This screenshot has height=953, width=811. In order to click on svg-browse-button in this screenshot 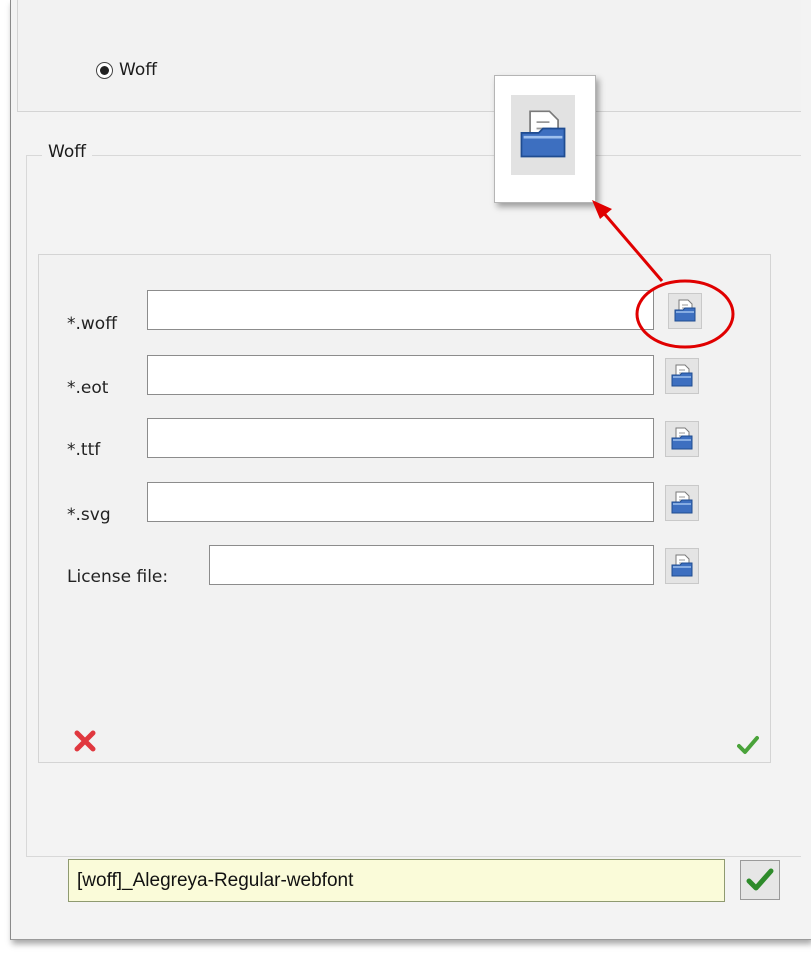, I will do `click(682, 503)`.